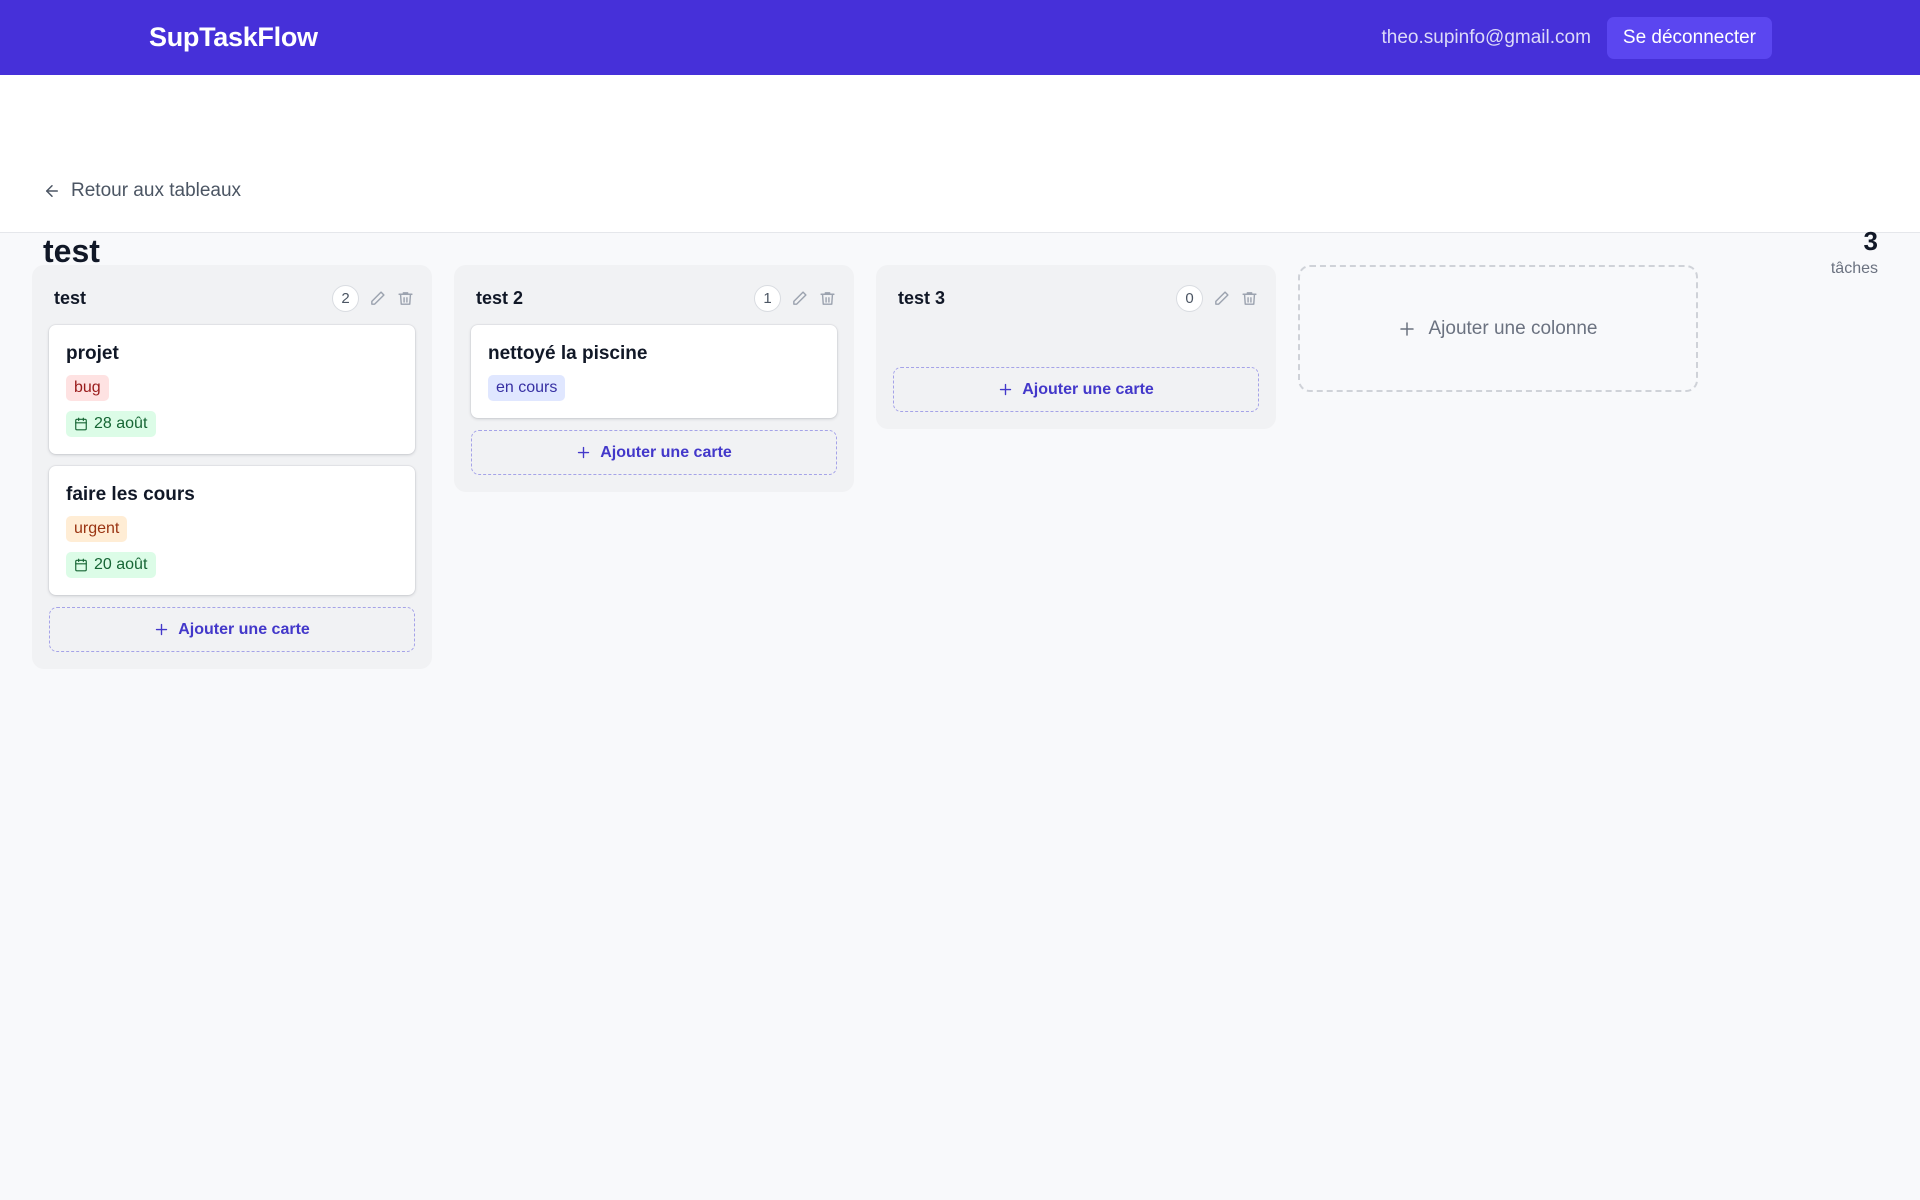 This screenshot has height=1200, width=1920. What do you see at coordinates (52, 191) in the screenshot?
I see `arrow-left-icon` at bounding box center [52, 191].